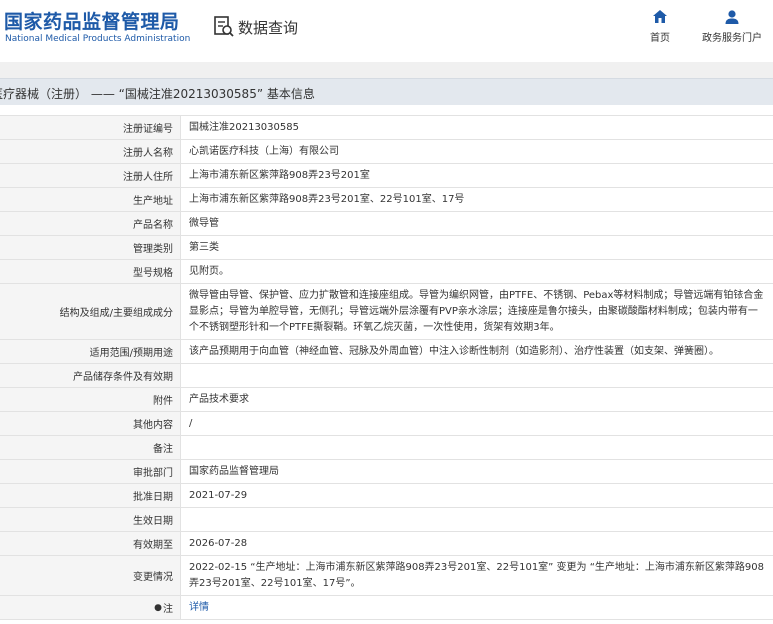  Describe the element at coordinates (90, 199) in the screenshot. I see `row-label: 生产地址` at that location.